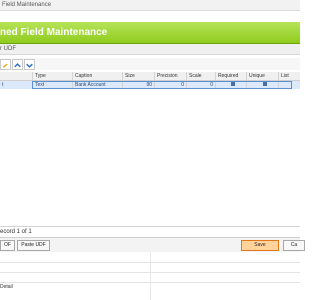 Image resolution: width=320 pixels, height=300 pixels. I want to click on record-count: ecord 1 of 1, so click(16, 232).